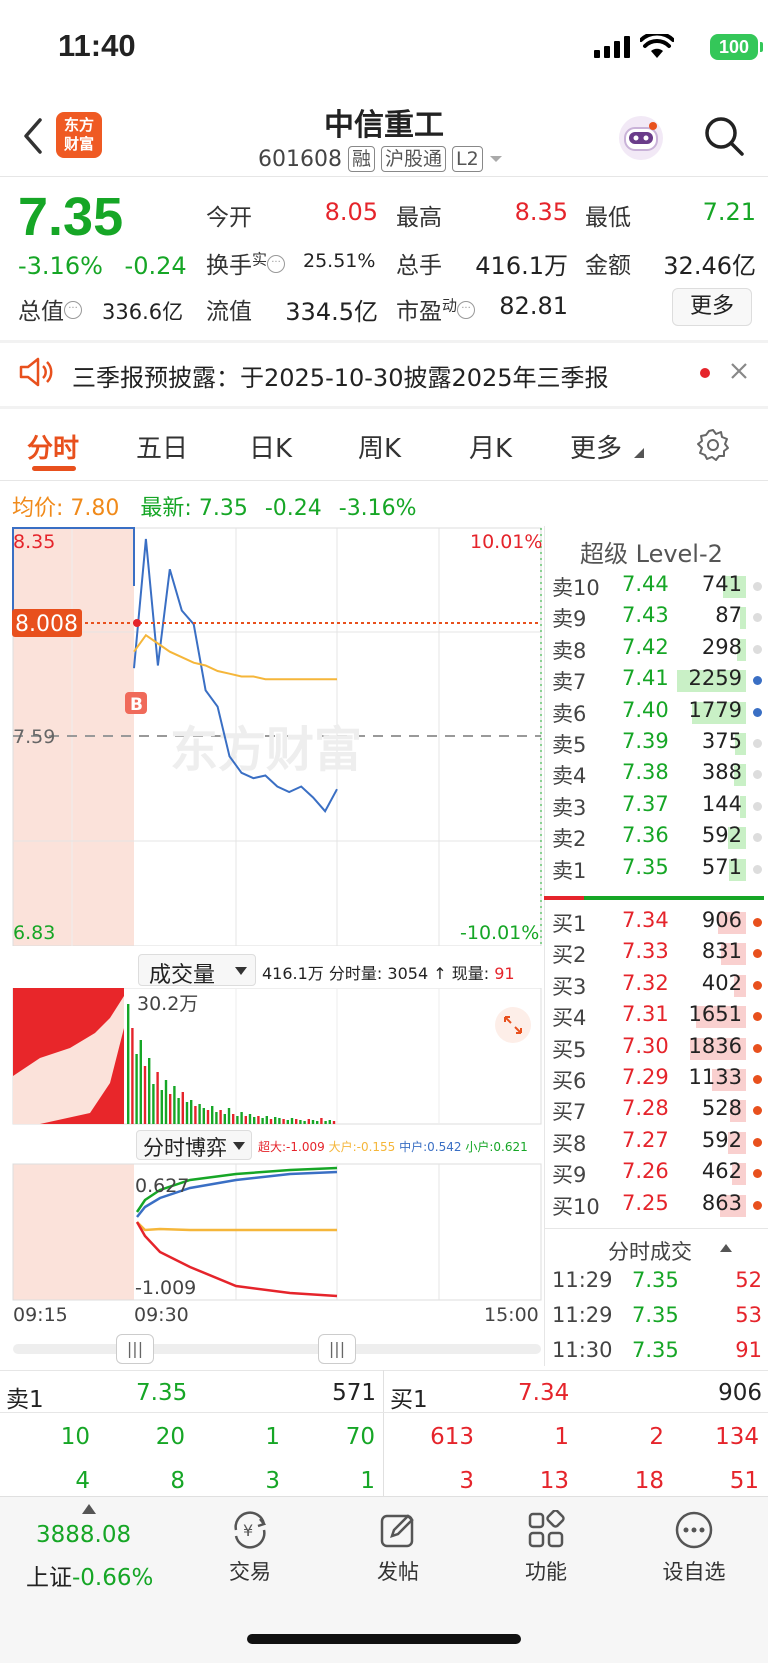 This screenshot has width=768, height=1663. What do you see at coordinates (569, 986) in the screenshot?
I see `book-level-label: 买3` at bounding box center [569, 986].